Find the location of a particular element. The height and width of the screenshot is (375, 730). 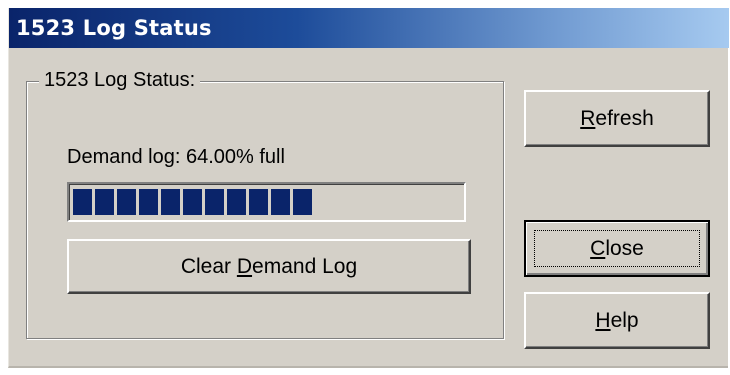

close-button: Close is located at coordinates (617, 248).